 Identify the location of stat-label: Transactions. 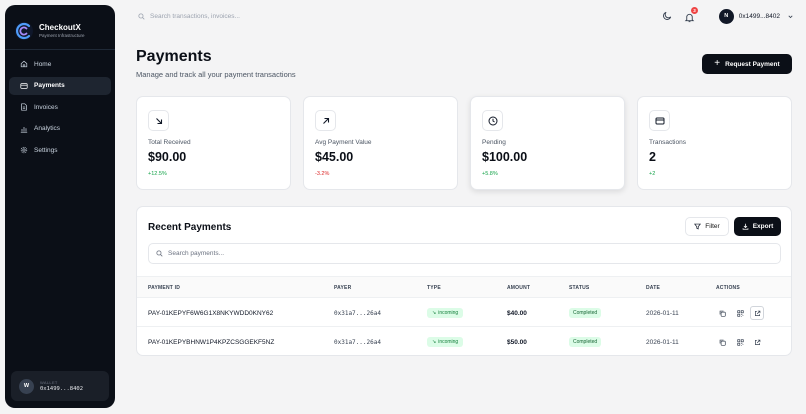
(667, 142).